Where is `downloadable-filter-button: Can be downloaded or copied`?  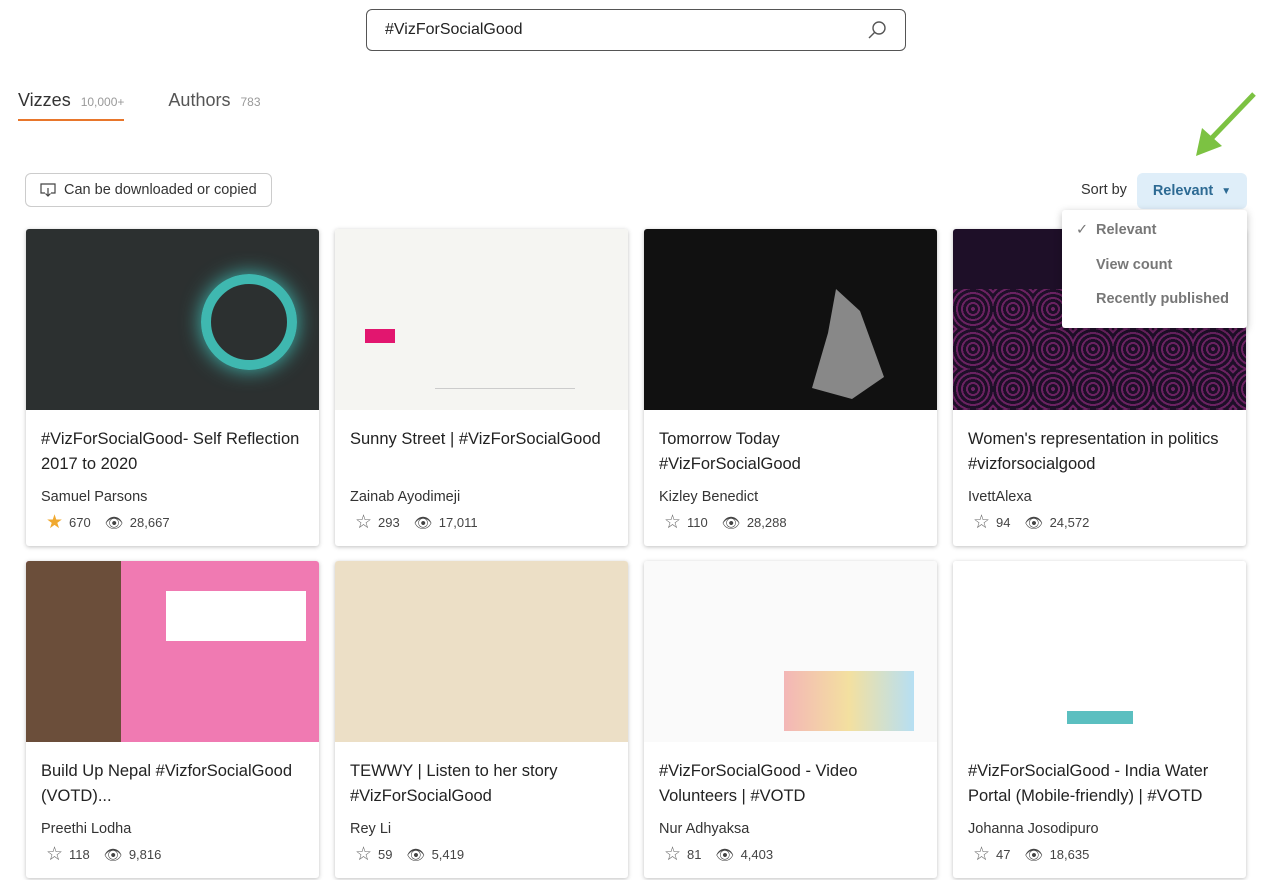 downloadable-filter-button: Can be downloaded or copied is located at coordinates (148, 190).